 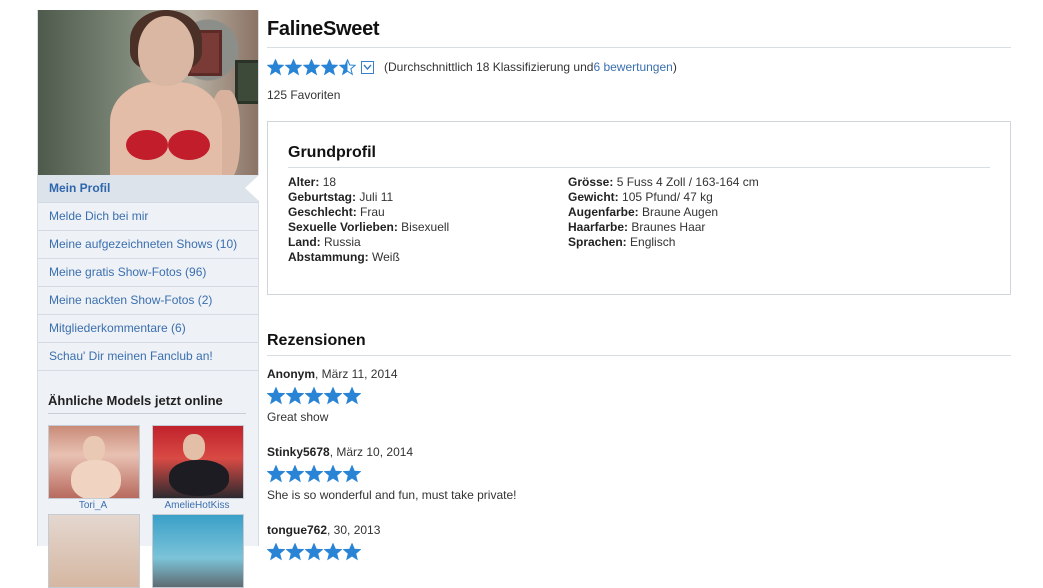 What do you see at coordinates (304, 95) in the screenshot?
I see `favorites-count: 125 Favoriten` at bounding box center [304, 95].